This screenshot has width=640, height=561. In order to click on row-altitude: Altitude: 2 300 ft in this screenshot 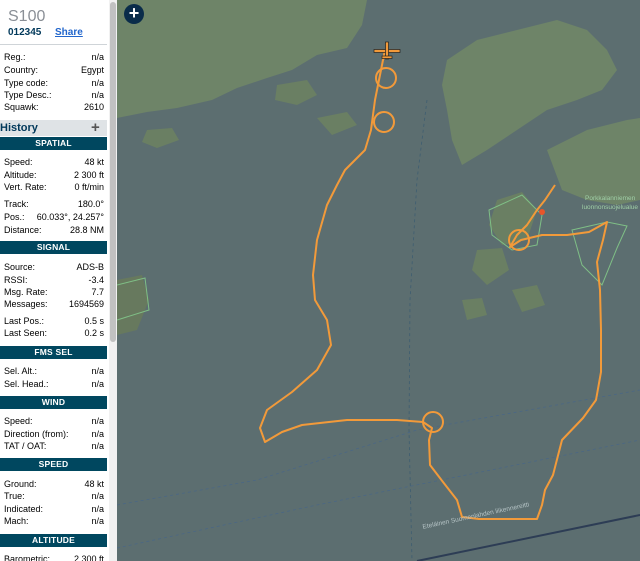, I will do `click(54, 175)`.